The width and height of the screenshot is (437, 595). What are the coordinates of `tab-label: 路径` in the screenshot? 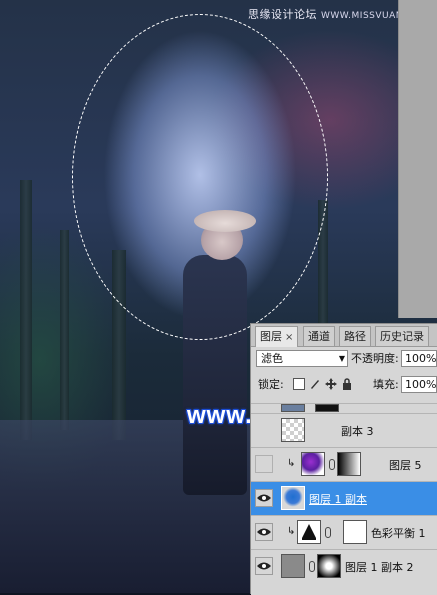 It's located at (355, 336).